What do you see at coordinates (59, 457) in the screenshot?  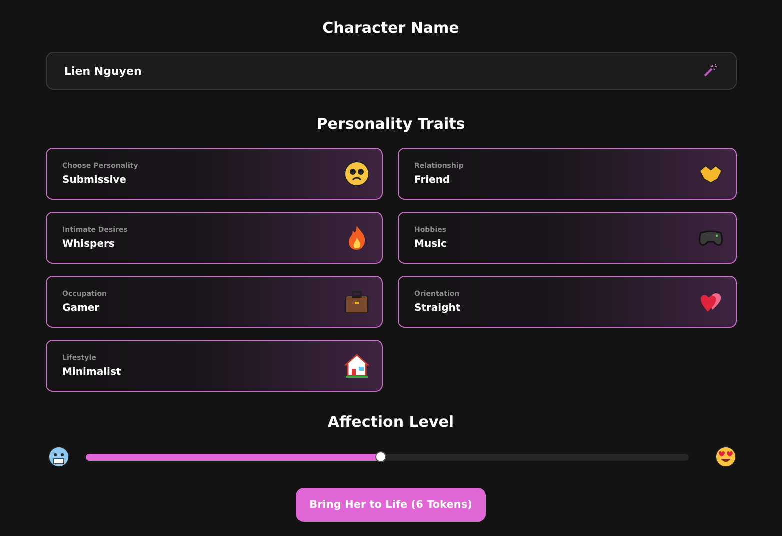 I see `cold-face-icon` at bounding box center [59, 457].